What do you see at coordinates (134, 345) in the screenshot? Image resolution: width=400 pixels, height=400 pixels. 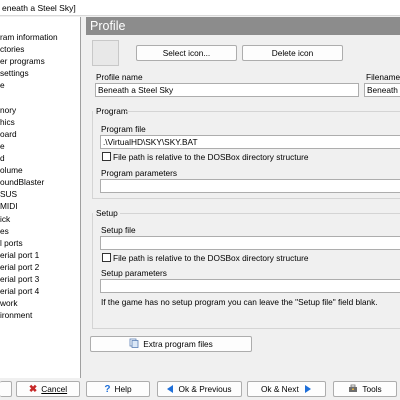 I see `files-icon` at bounding box center [134, 345].